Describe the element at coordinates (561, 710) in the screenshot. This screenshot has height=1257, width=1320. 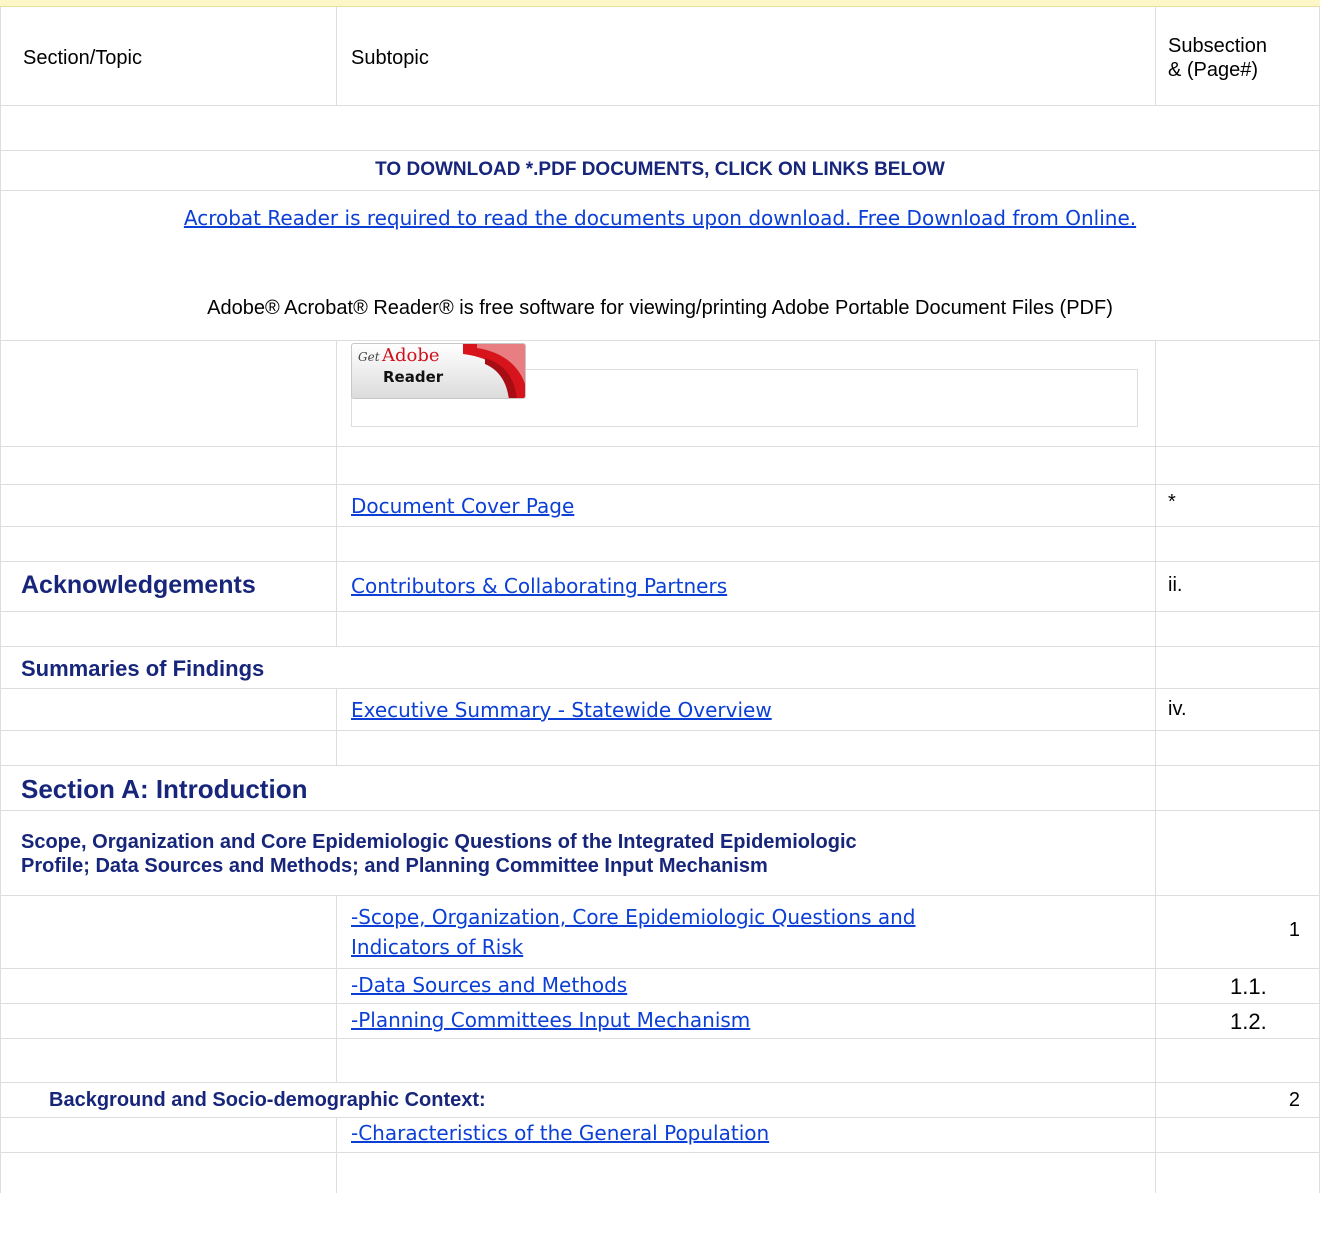
I see `executive-summary-link: Executive Summary - Statewide Overview` at that location.